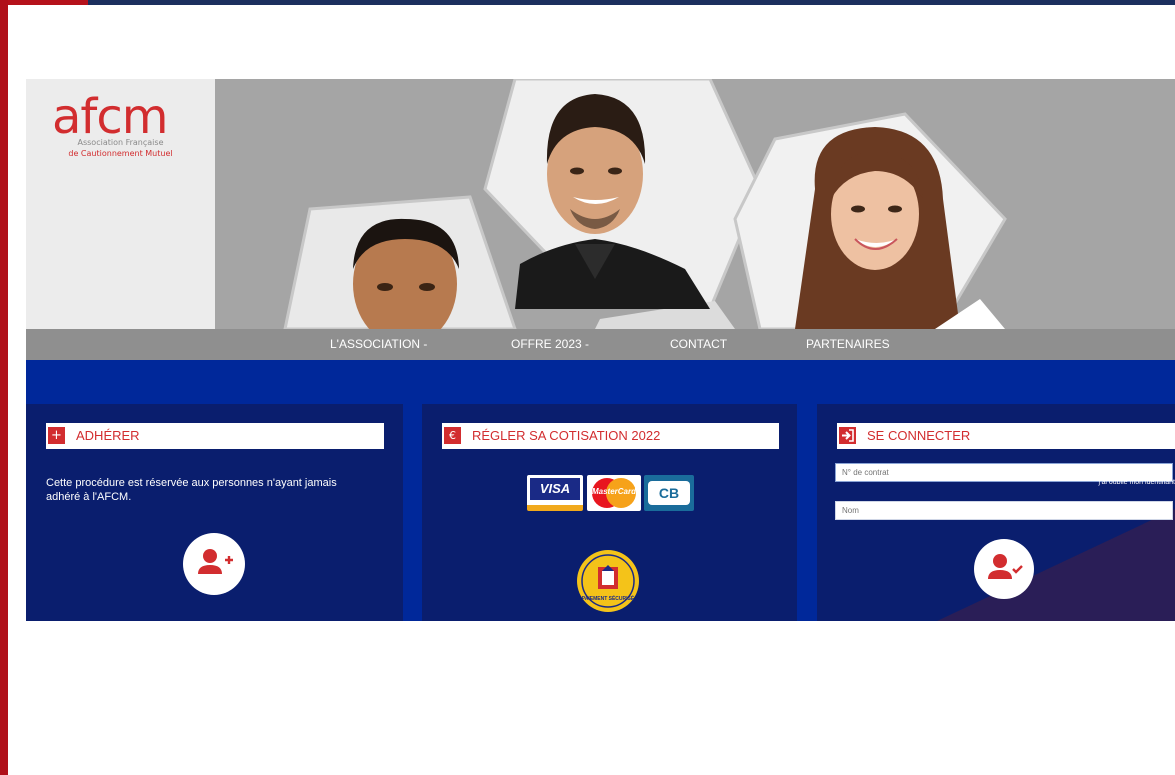 The image size is (1175, 775). I want to click on connecter-header: SE CONNECTER, so click(1006, 436).